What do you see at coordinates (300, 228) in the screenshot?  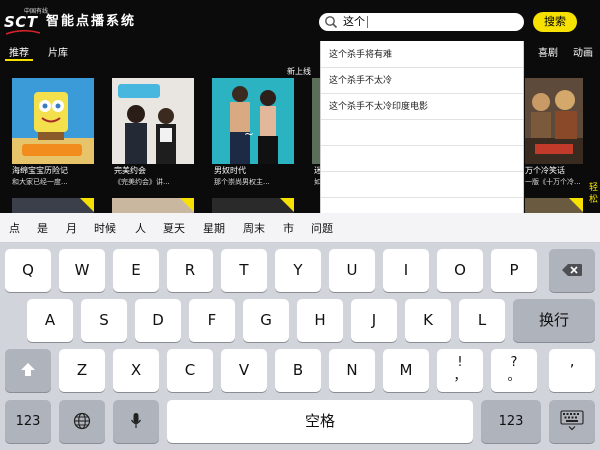 I see `ime-candidate-bar: 点 是 月 时候 人 夏天 星期 周末 市 问题` at bounding box center [300, 228].